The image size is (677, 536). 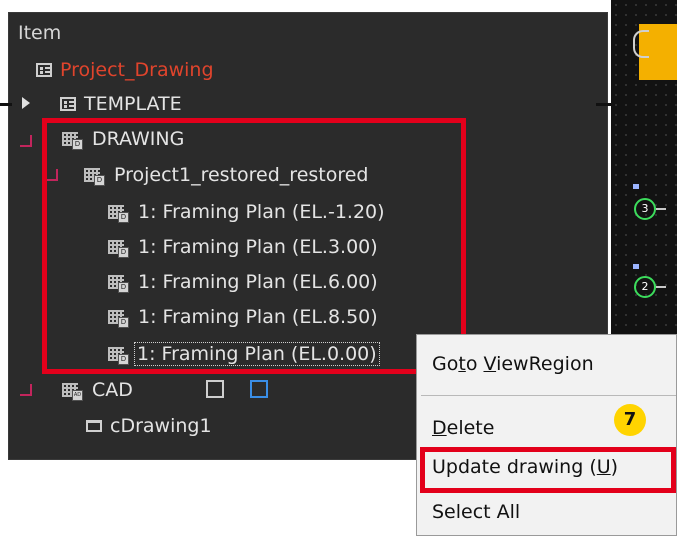 I want to click on tree-item-template: TEMPLATE, so click(x=121, y=104).